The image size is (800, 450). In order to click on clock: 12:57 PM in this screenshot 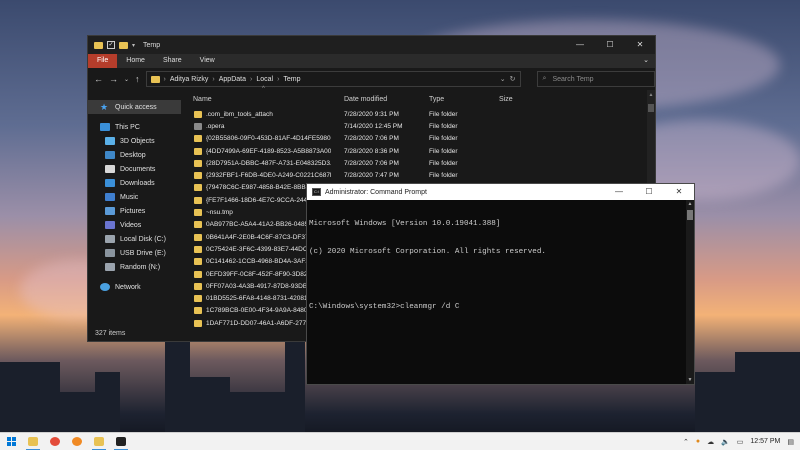, I will do `click(765, 441)`.